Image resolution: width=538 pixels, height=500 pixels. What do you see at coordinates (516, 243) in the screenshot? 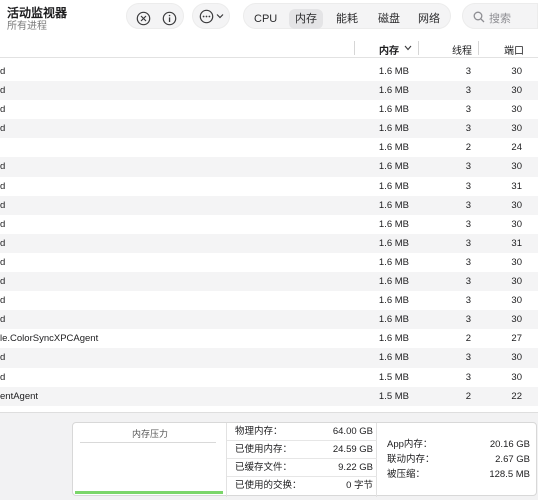
I see `ports-cell: 31` at bounding box center [516, 243].